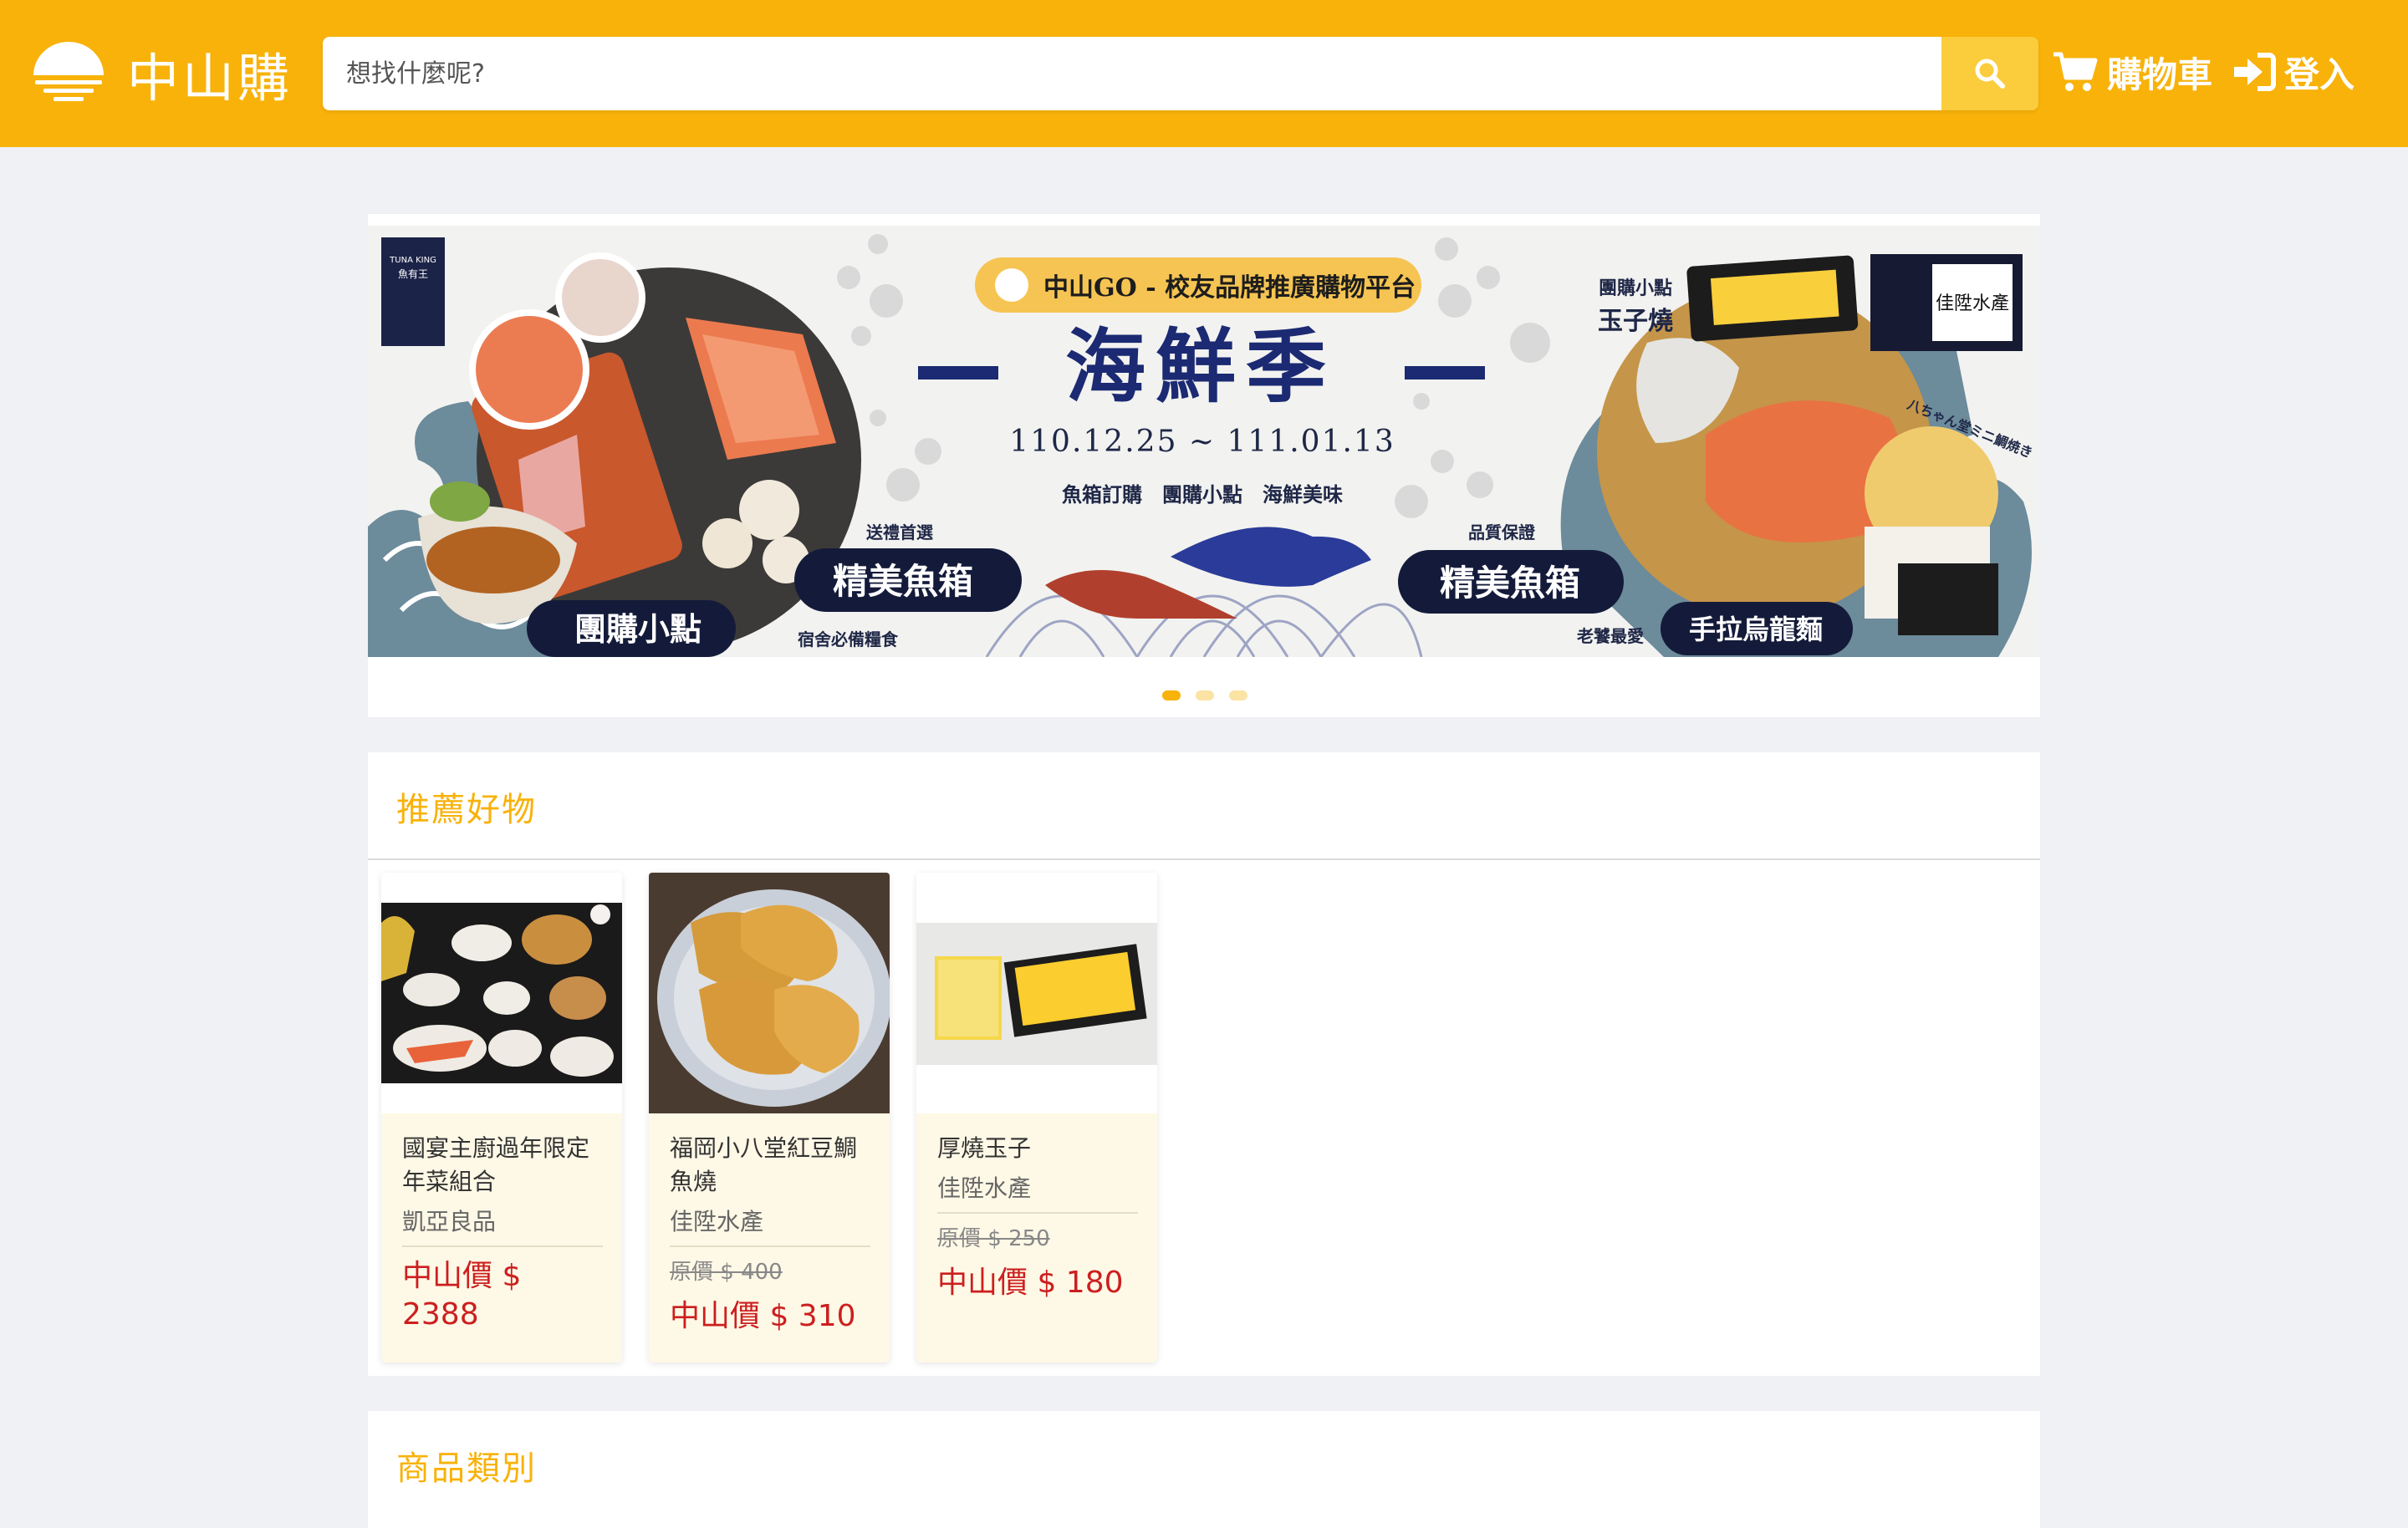 The image size is (2408, 1528). I want to click on search-input, so click(1132, 73).